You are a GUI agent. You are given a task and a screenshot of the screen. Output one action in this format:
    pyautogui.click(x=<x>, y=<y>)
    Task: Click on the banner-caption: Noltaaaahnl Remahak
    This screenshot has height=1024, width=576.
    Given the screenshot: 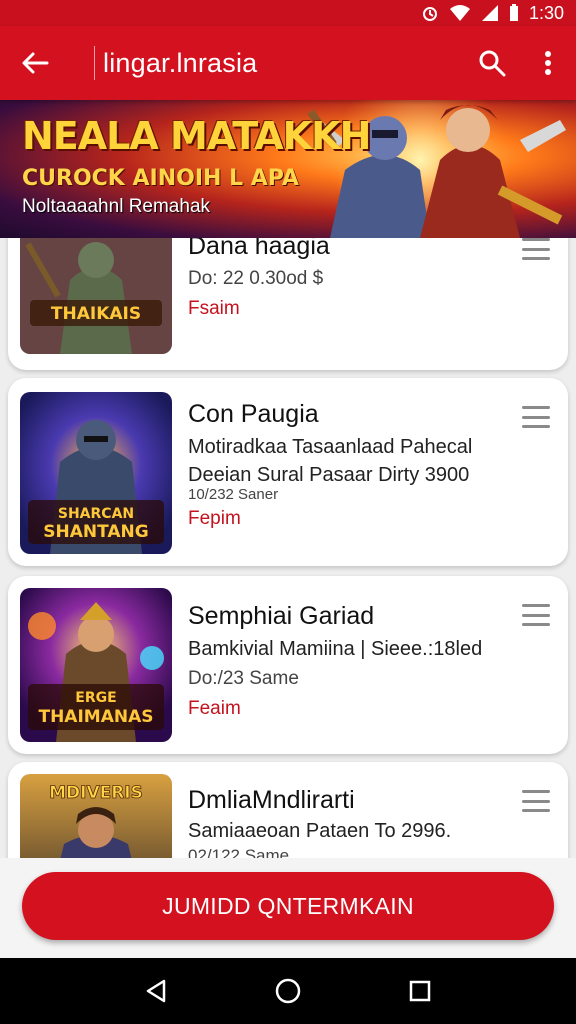 What is the action you would take?
    pyautogui.click(x=116, y=206)
    